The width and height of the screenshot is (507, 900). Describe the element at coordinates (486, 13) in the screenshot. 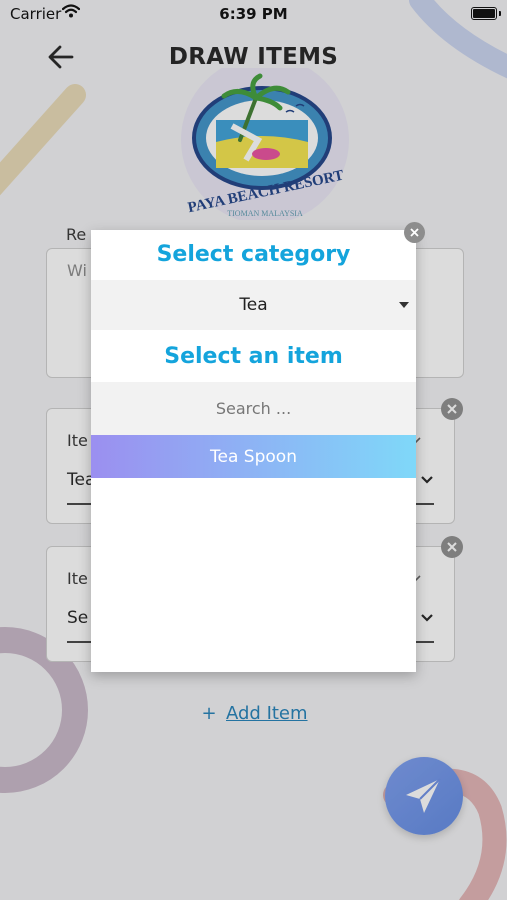

I see `battery-icon` at that location.